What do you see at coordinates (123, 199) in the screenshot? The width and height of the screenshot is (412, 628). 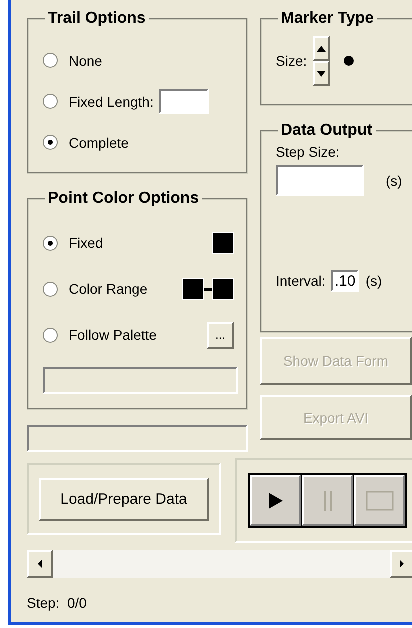 I see `group-title: Point Color Options` at bounding box center [123, 199].